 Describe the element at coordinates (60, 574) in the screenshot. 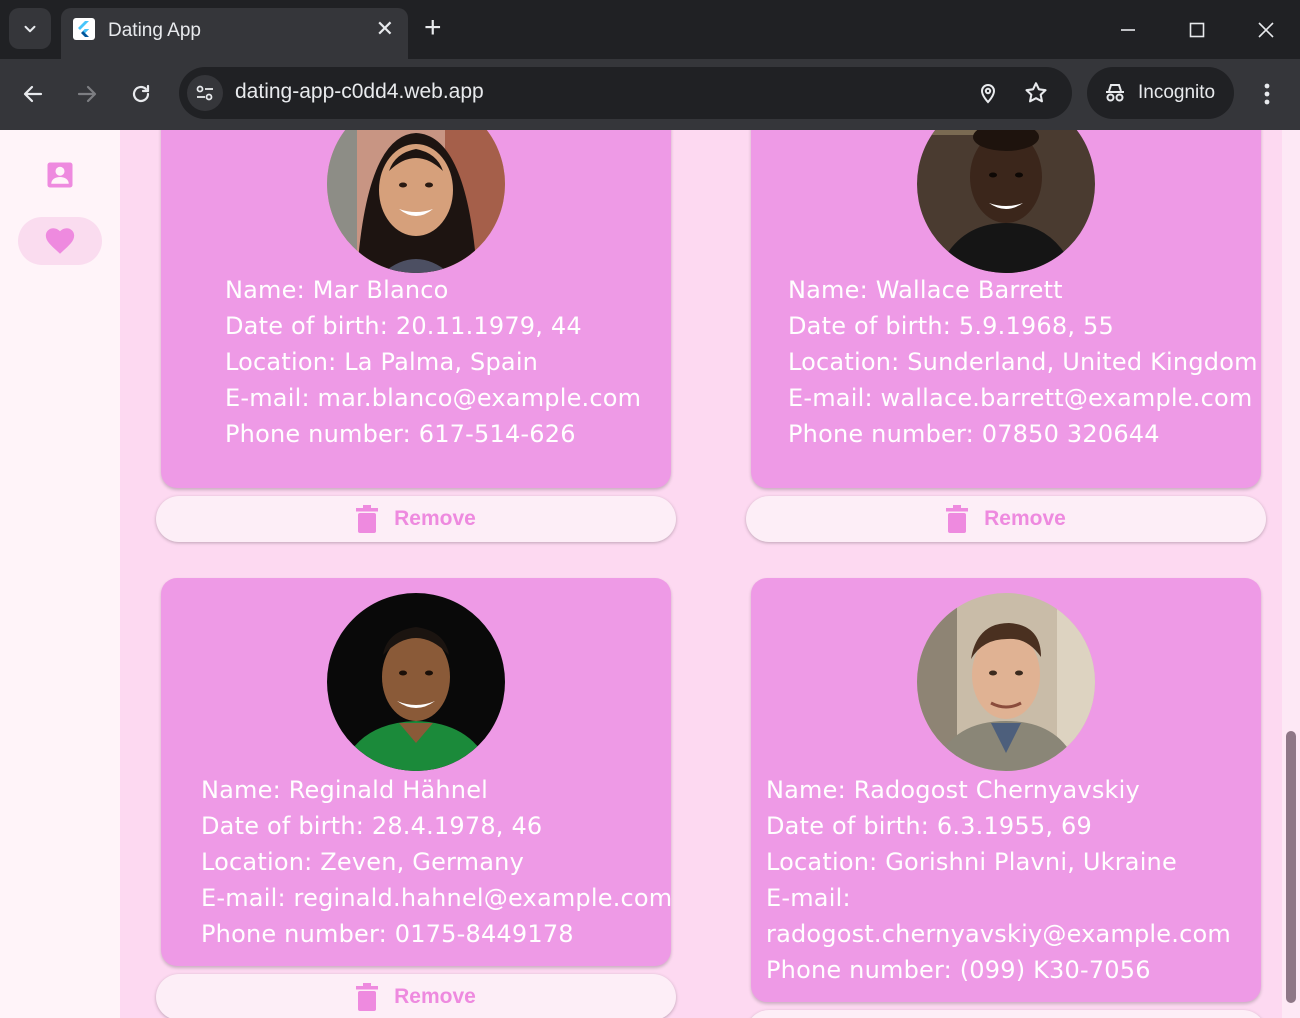

I see `navigation-rail` at that location.